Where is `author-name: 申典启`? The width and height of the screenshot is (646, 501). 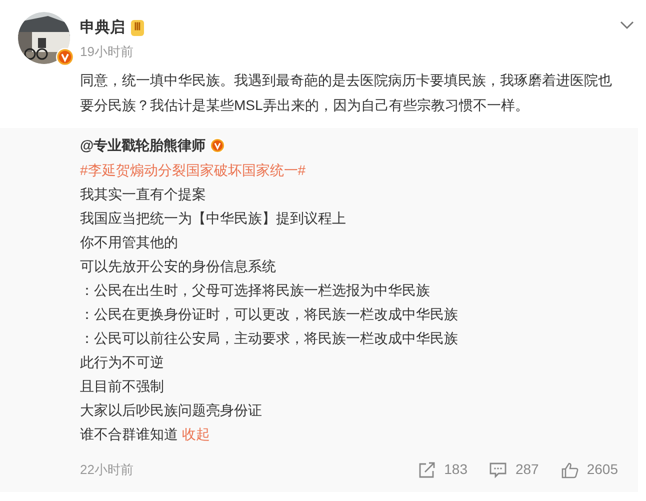
author-name: 申典启 is located at coordinates (102, 28).